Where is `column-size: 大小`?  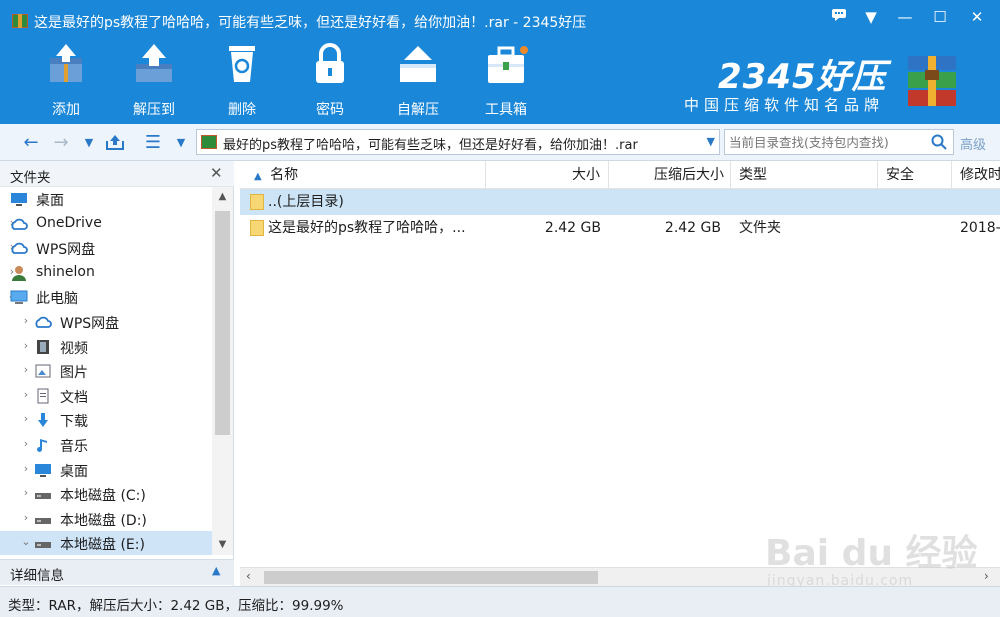 column-size: 大小 is located at coordinates (547, 175).